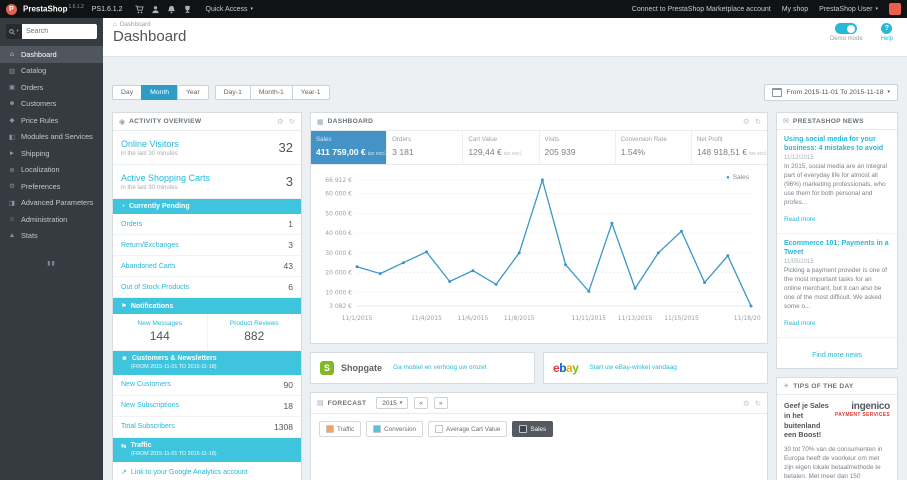  Describe the element at coordinates (51, 137) in the screenshot. I see `sidebar-item-modules-and-services: ◧ Modules and Services` at that location.